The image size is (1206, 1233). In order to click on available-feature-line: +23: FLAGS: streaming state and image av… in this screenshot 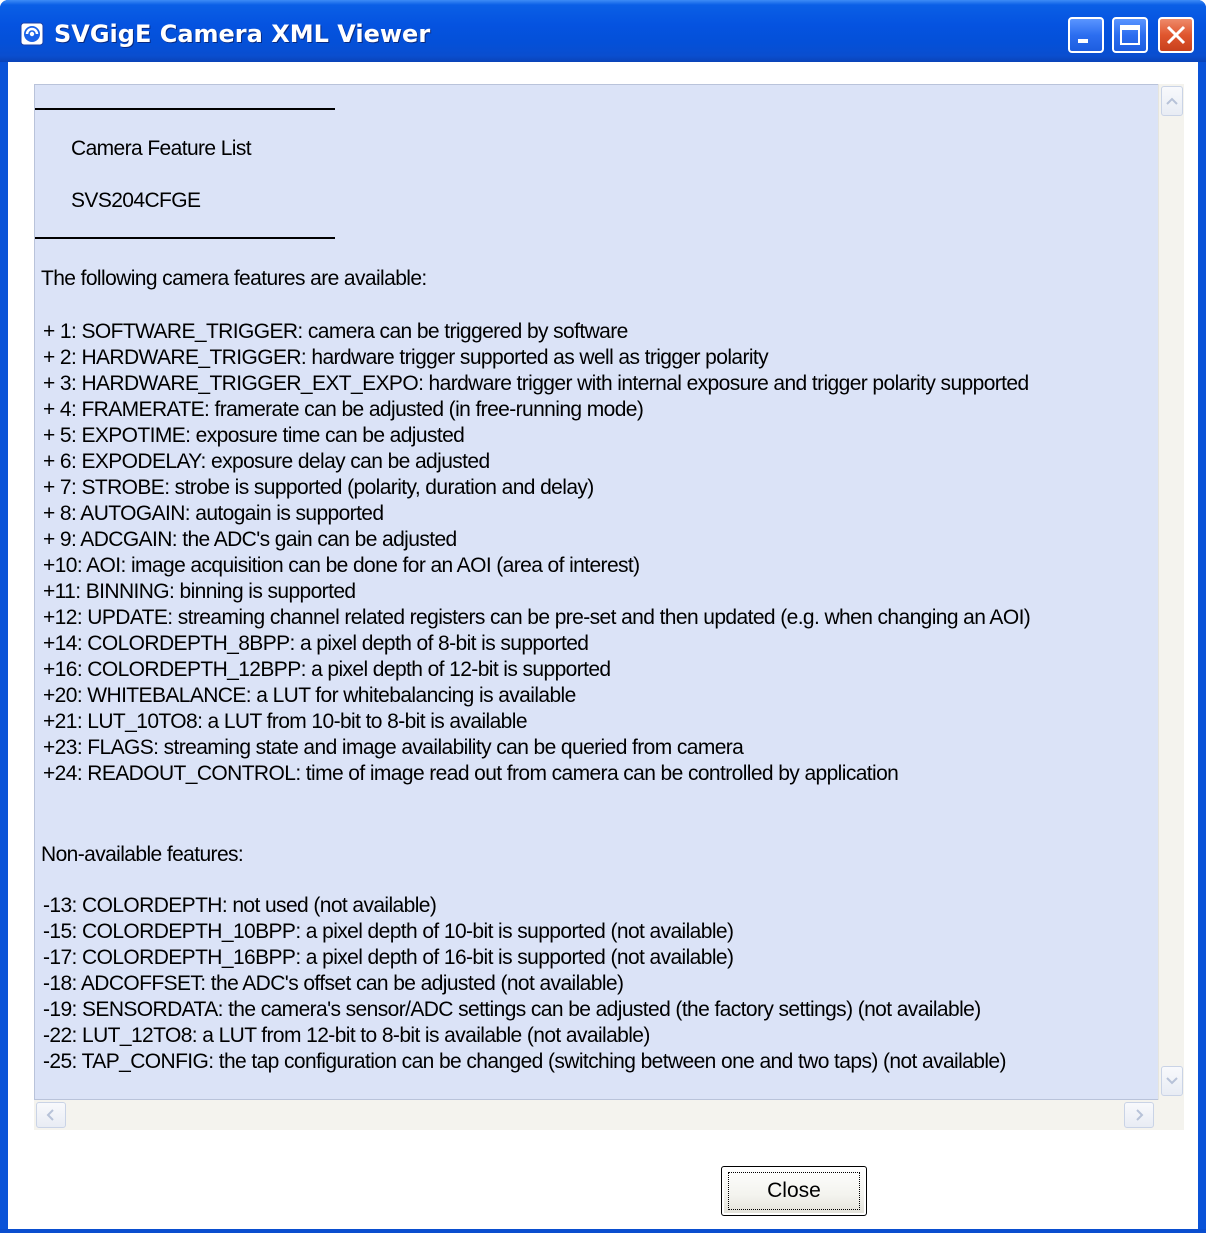, I will do `click(393, 747)`.